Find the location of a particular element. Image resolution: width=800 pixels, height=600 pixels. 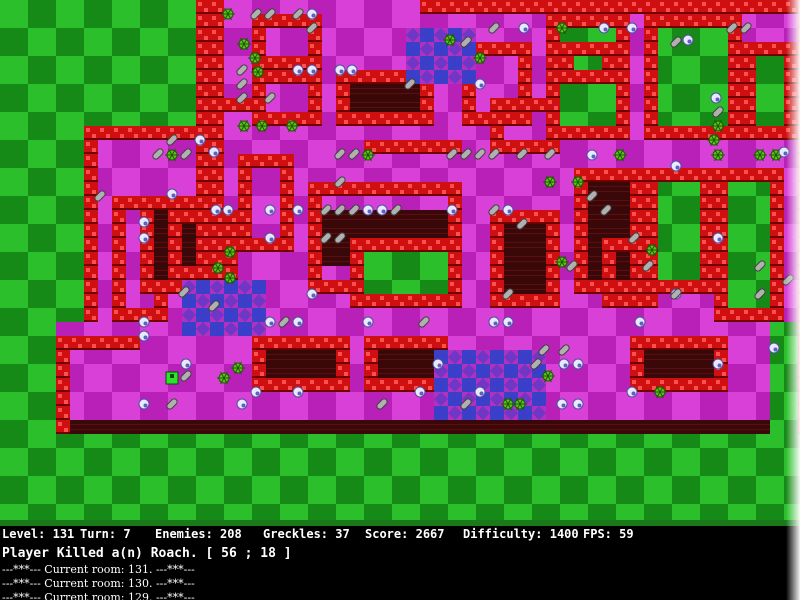

stat-greckles: Greckles: 37 is located at coordinates (306, 534).